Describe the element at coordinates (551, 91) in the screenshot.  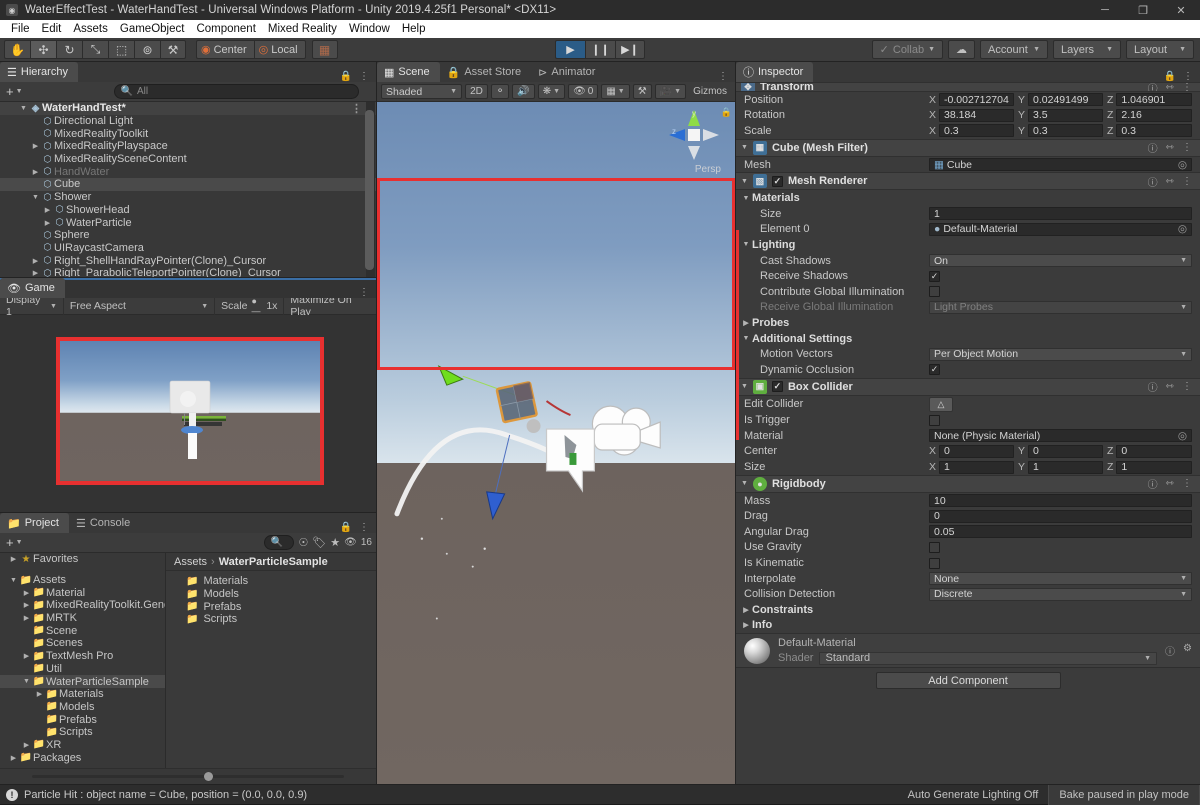
I see `scene-fx-dropdown: ❋ ▼` at that location.